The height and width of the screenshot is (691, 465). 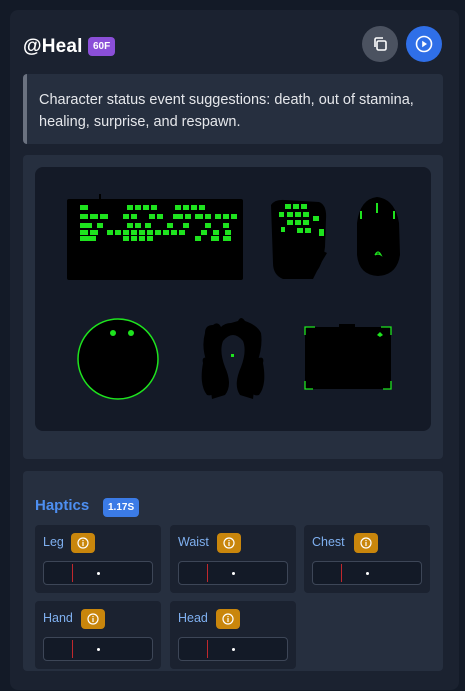 What do you see at coordinates (193, 542) in the screenshot?
I see `zone-label: Waist` at bounding box center [193, 542].